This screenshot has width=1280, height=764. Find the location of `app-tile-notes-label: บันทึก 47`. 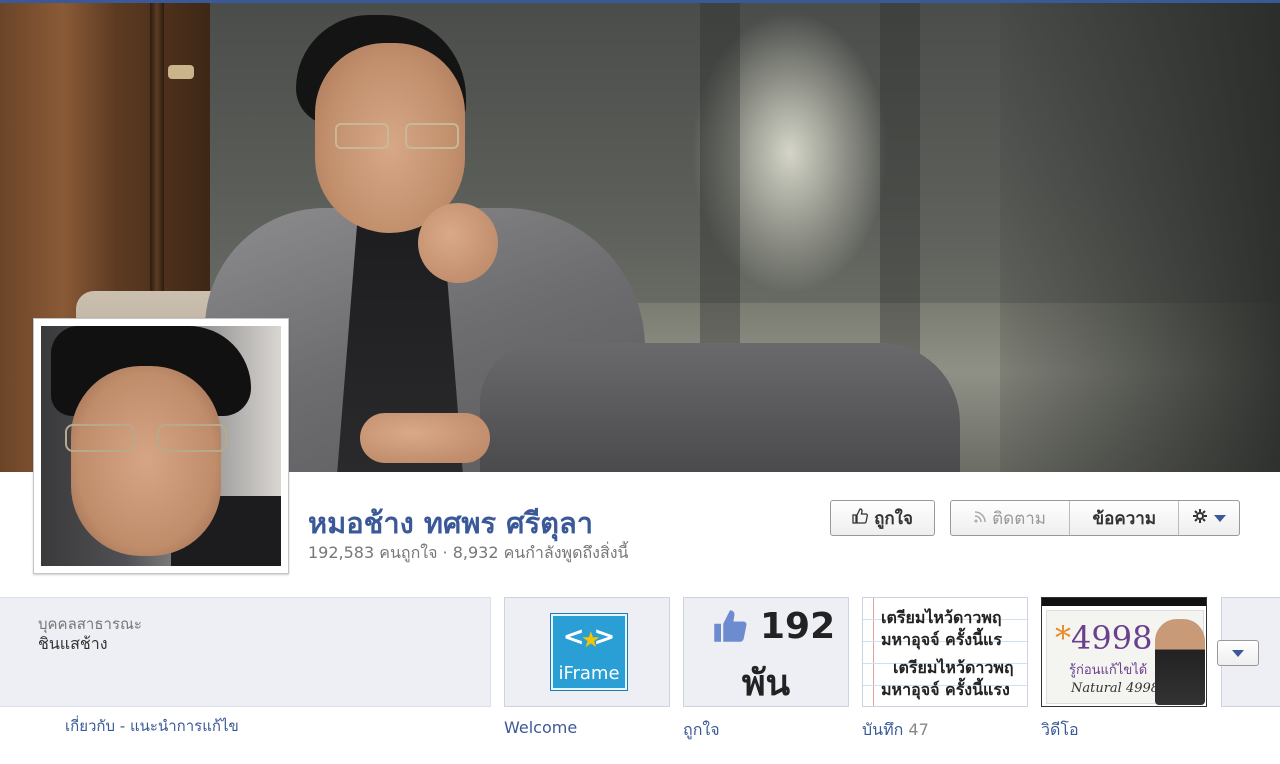

app-tile-notes-label: บันทึก 47 is located at coordinates (895, 730).